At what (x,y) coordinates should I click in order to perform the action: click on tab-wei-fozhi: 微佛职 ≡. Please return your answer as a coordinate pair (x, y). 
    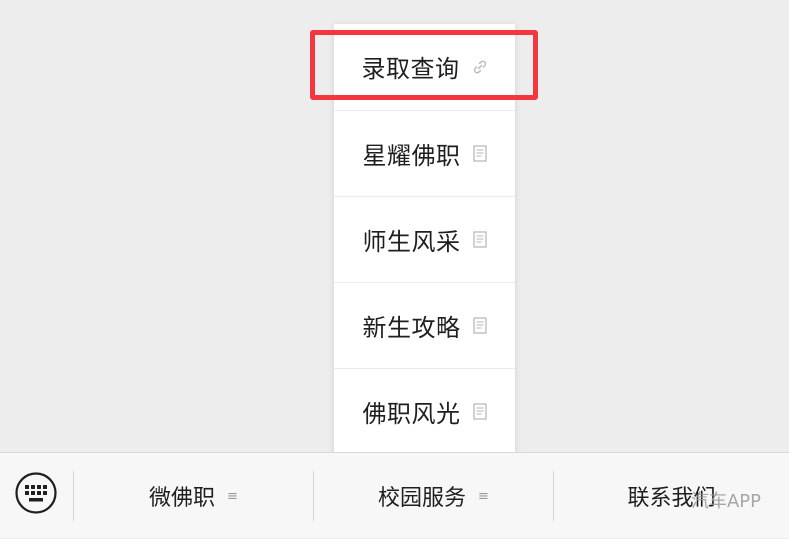
    Looking at the image, I should click on (193, 496).